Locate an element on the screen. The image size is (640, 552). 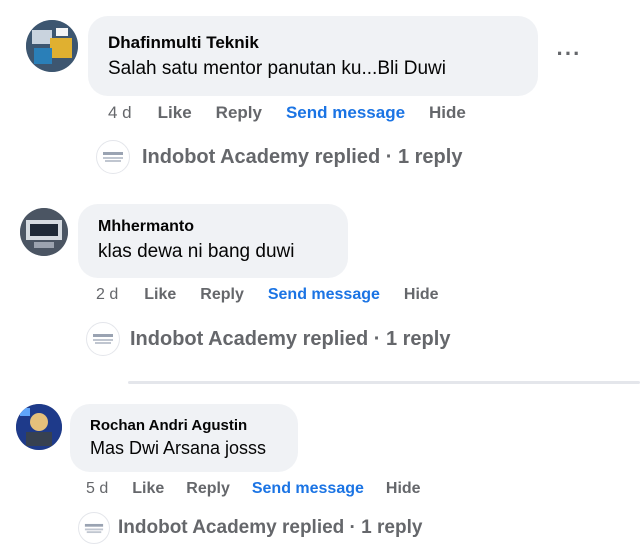
comment-text: klas dewa ni bang duwi is located at coordinates (196, 251).